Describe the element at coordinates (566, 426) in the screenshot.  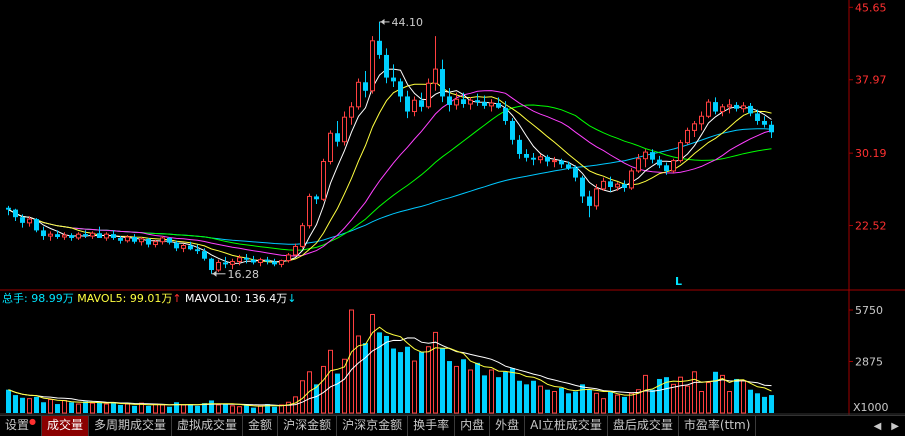
I see `tab-10: AI立桩成交量` at that location.